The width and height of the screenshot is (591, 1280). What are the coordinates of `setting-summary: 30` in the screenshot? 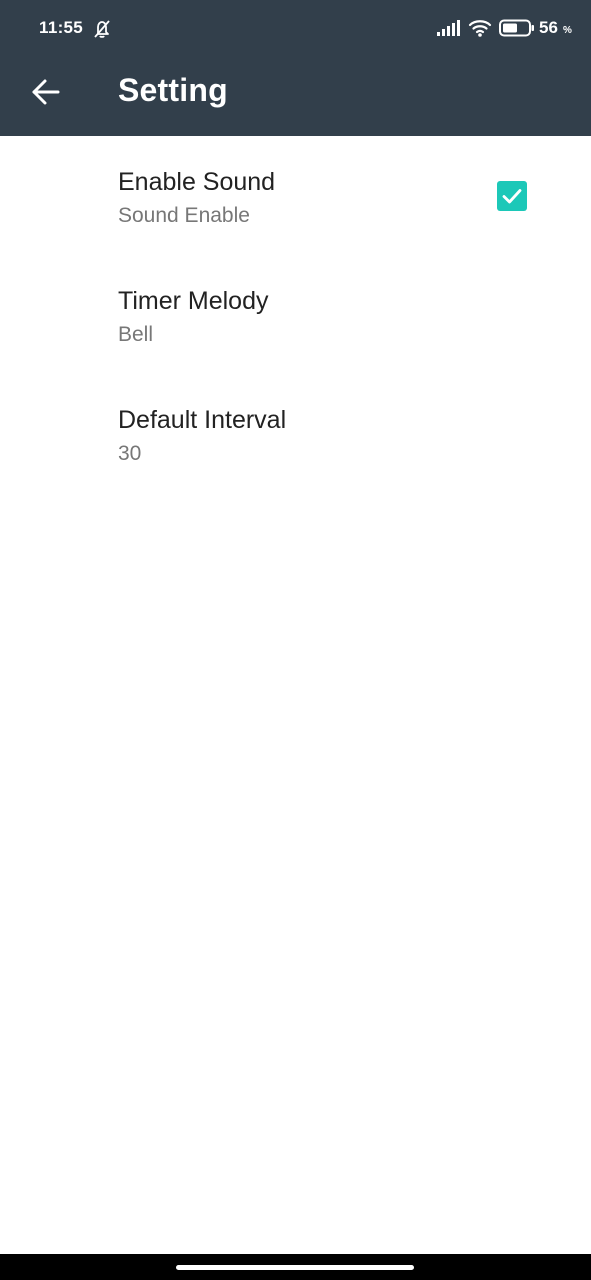 It's located at (130, 453).